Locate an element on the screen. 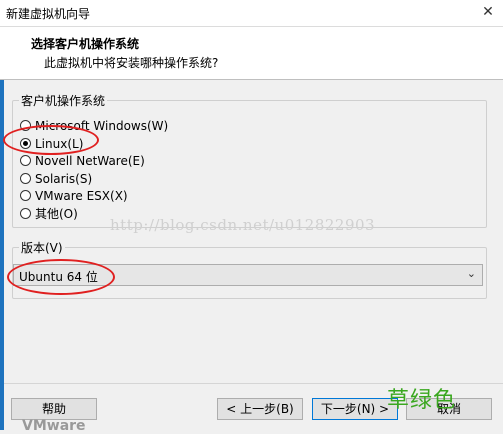 The width and height of the screenshot is (503, 434). window-title: 新建虚拟机向导 is located at coordinates (48, 14).